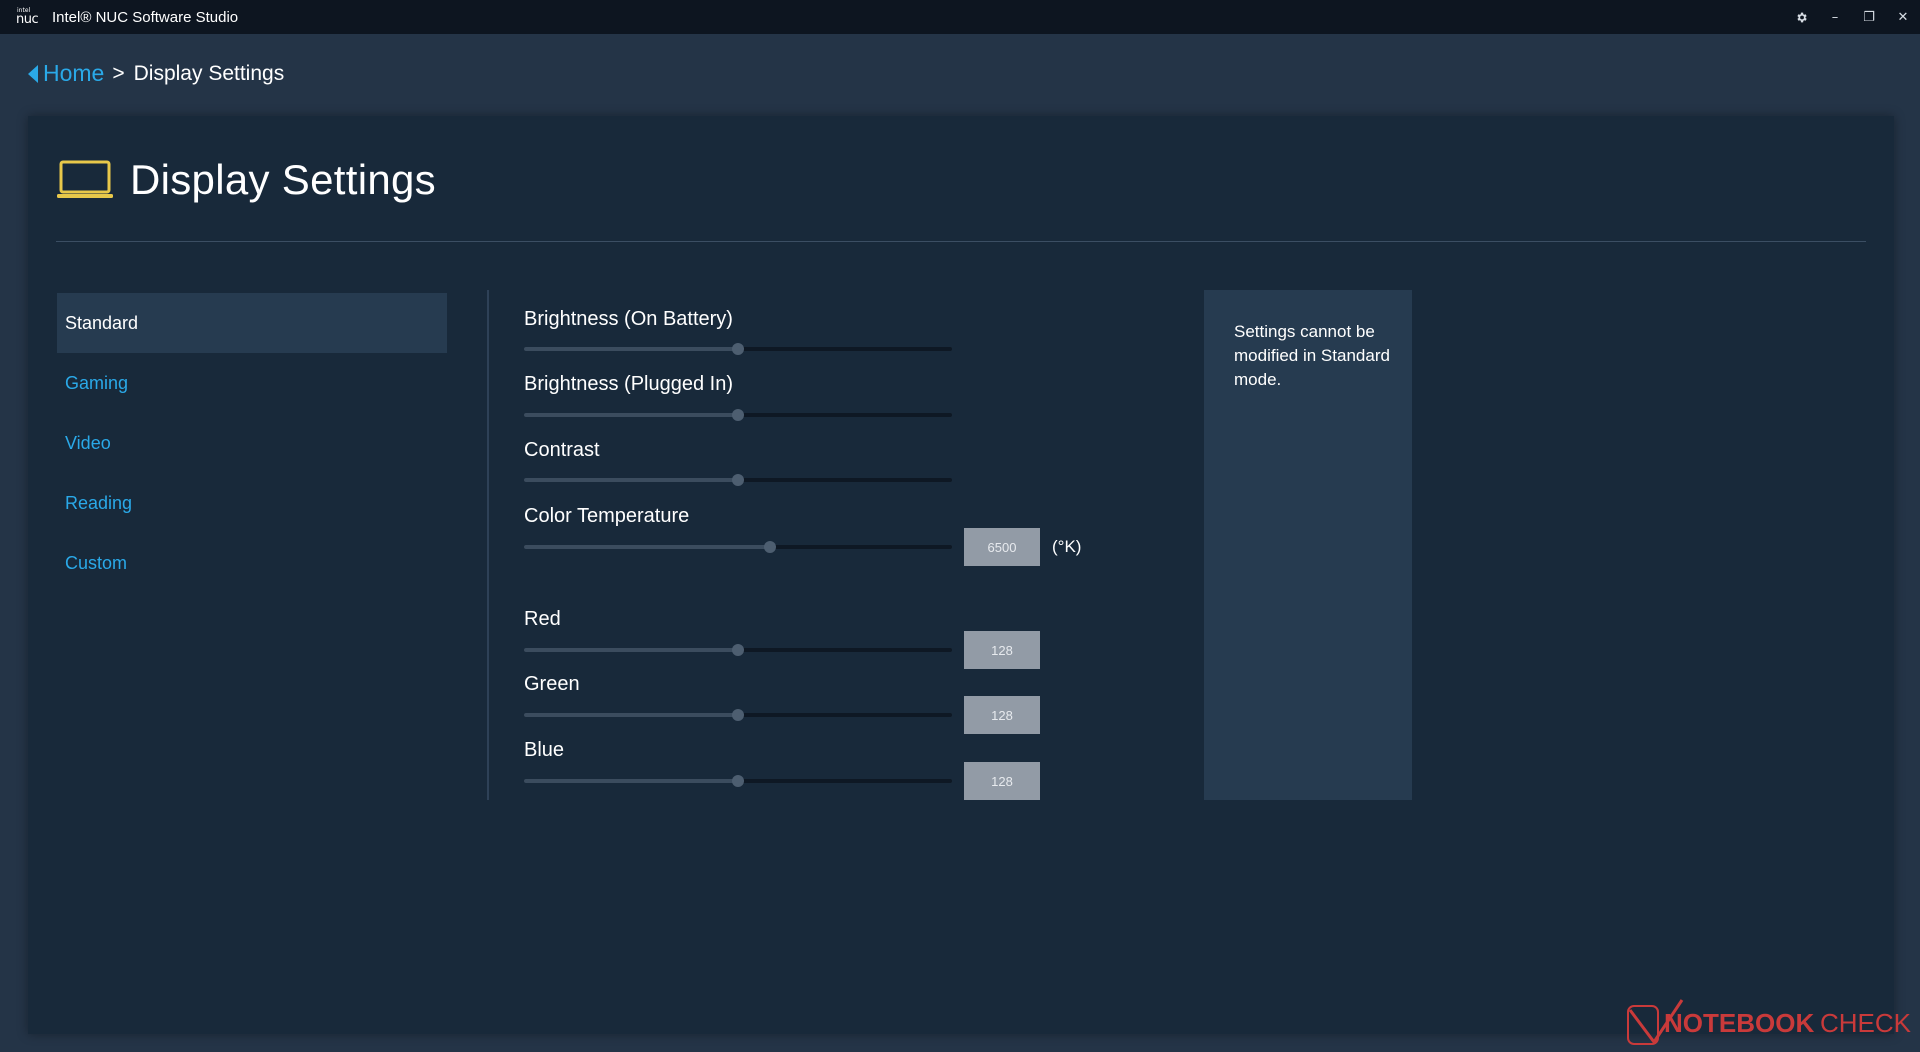 The height and width of the screenshot is (1052, 1920). What do you see at coordinates (1002, 781) in the screenshot?
I see `blue-value: 128` at bounding box center [1002, 781].